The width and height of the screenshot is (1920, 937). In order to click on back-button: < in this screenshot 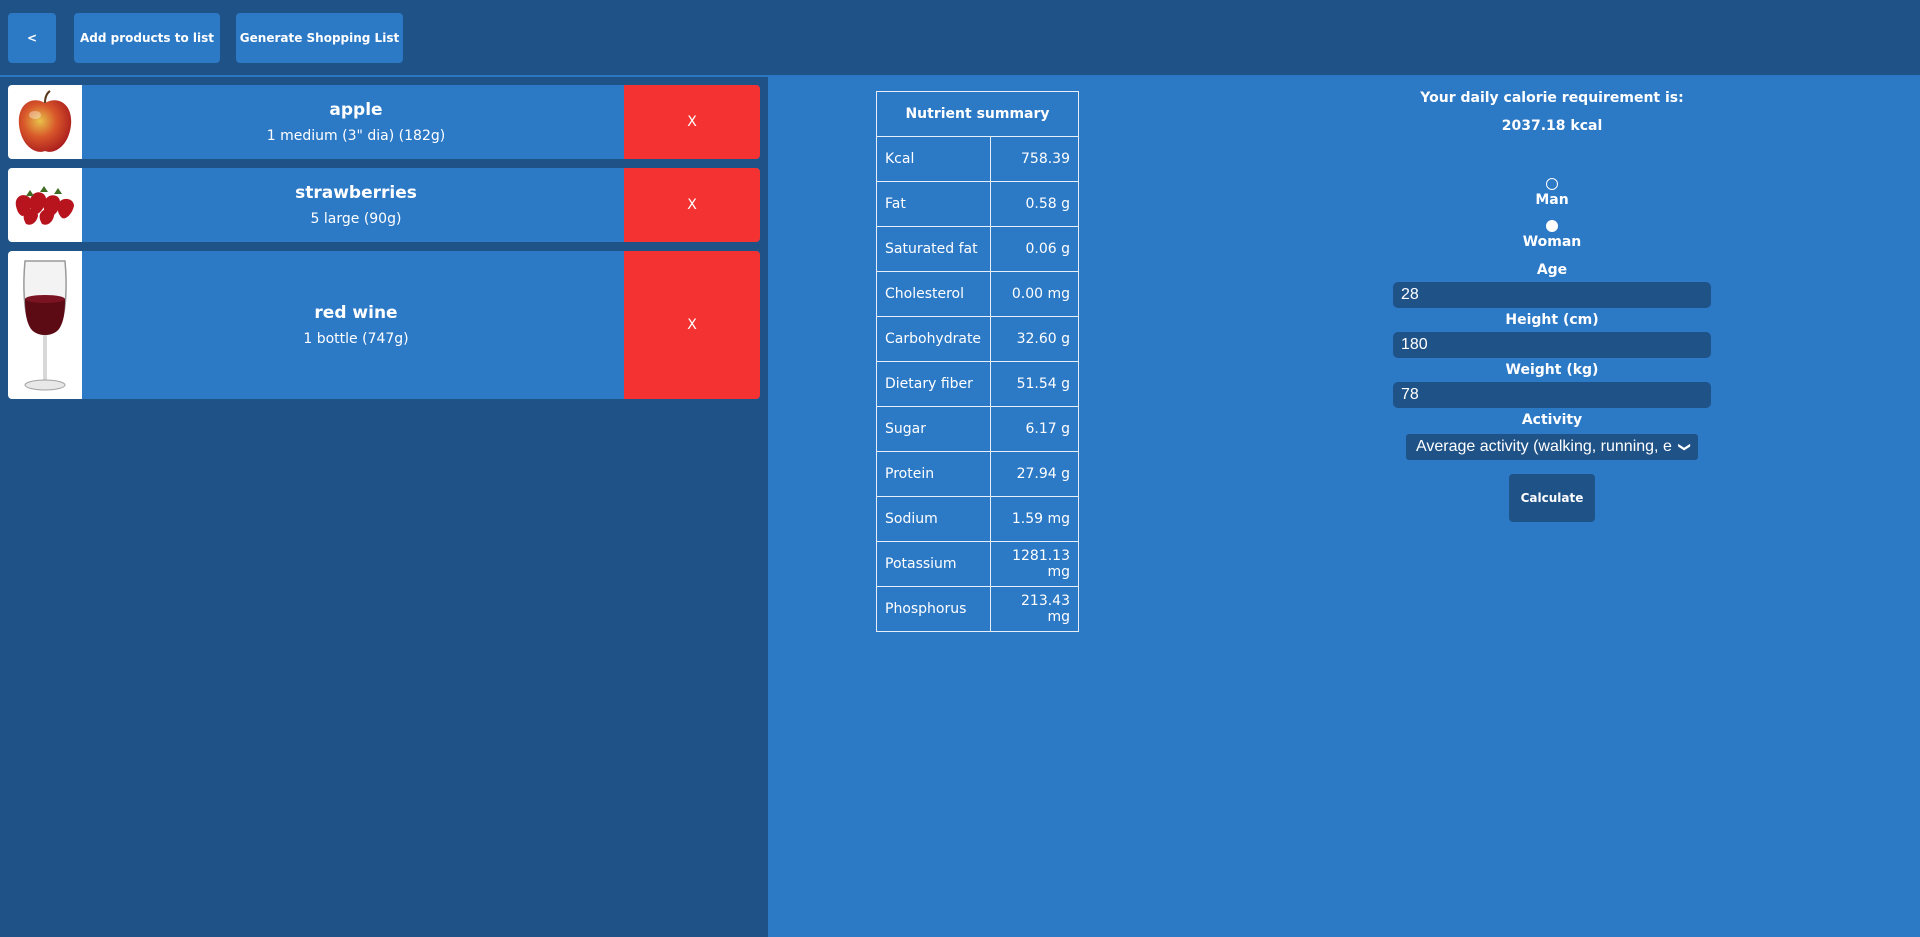, I will do `click(32, 38)`.